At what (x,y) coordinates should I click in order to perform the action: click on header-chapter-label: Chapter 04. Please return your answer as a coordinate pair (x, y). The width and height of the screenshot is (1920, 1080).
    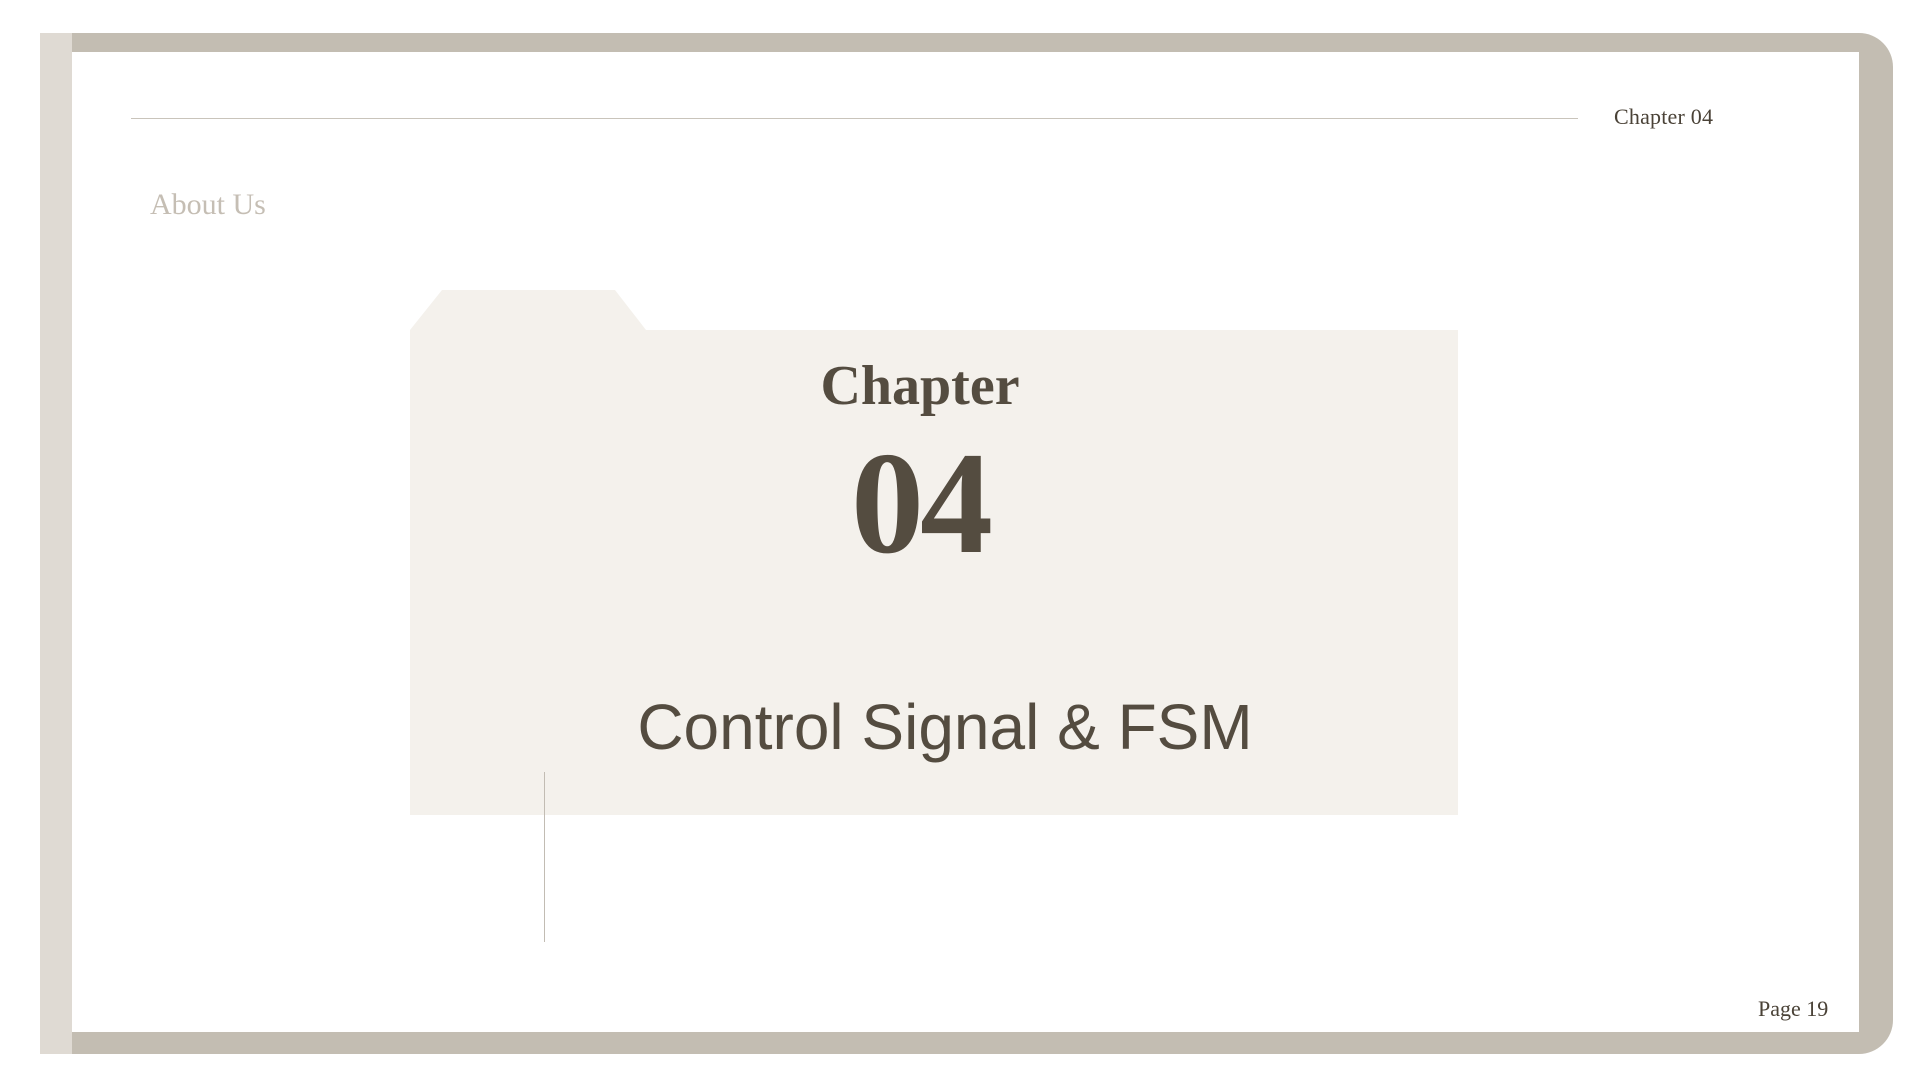
    Looking at the image, I should click on (1664, 116).